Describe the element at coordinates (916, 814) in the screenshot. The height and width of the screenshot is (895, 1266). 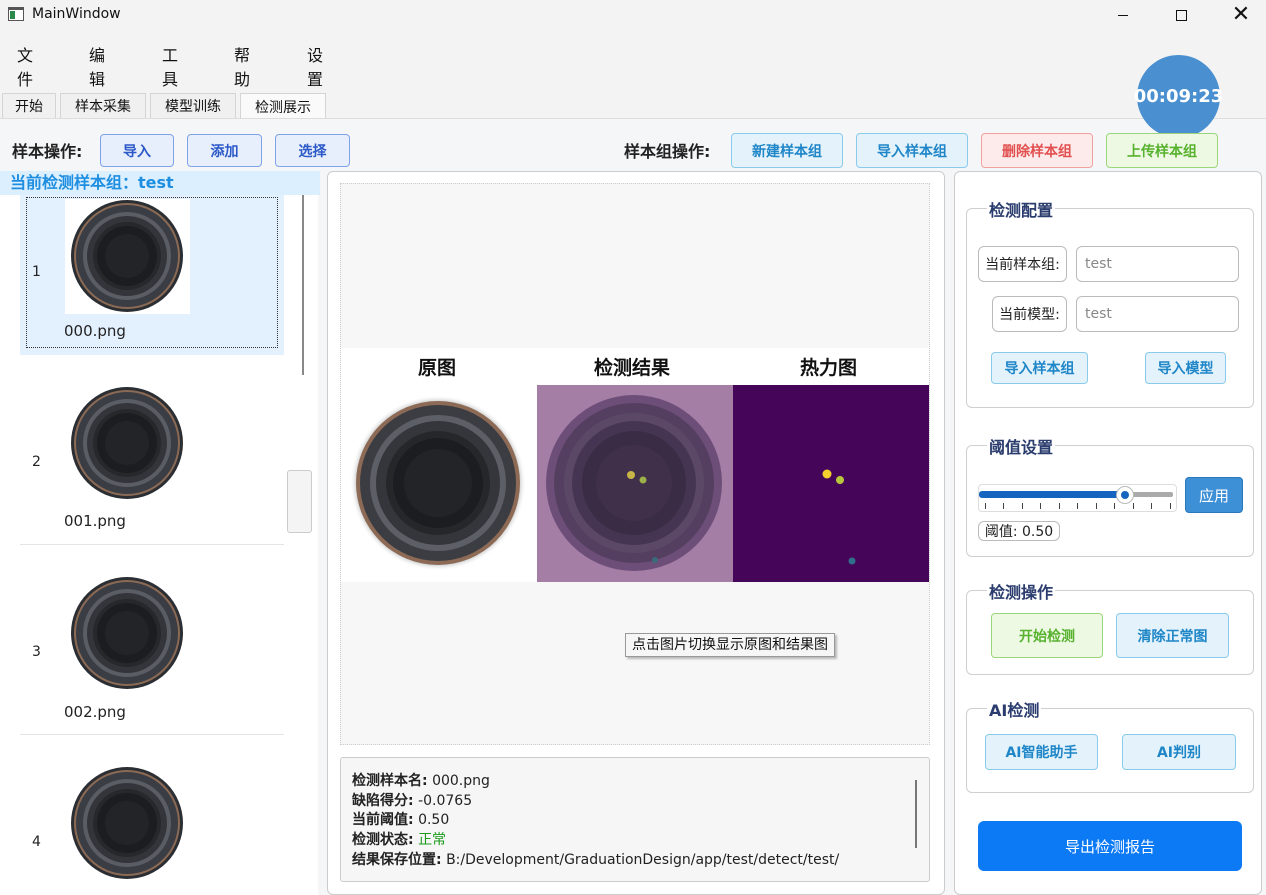
I see `info-scrollbar` at that location.